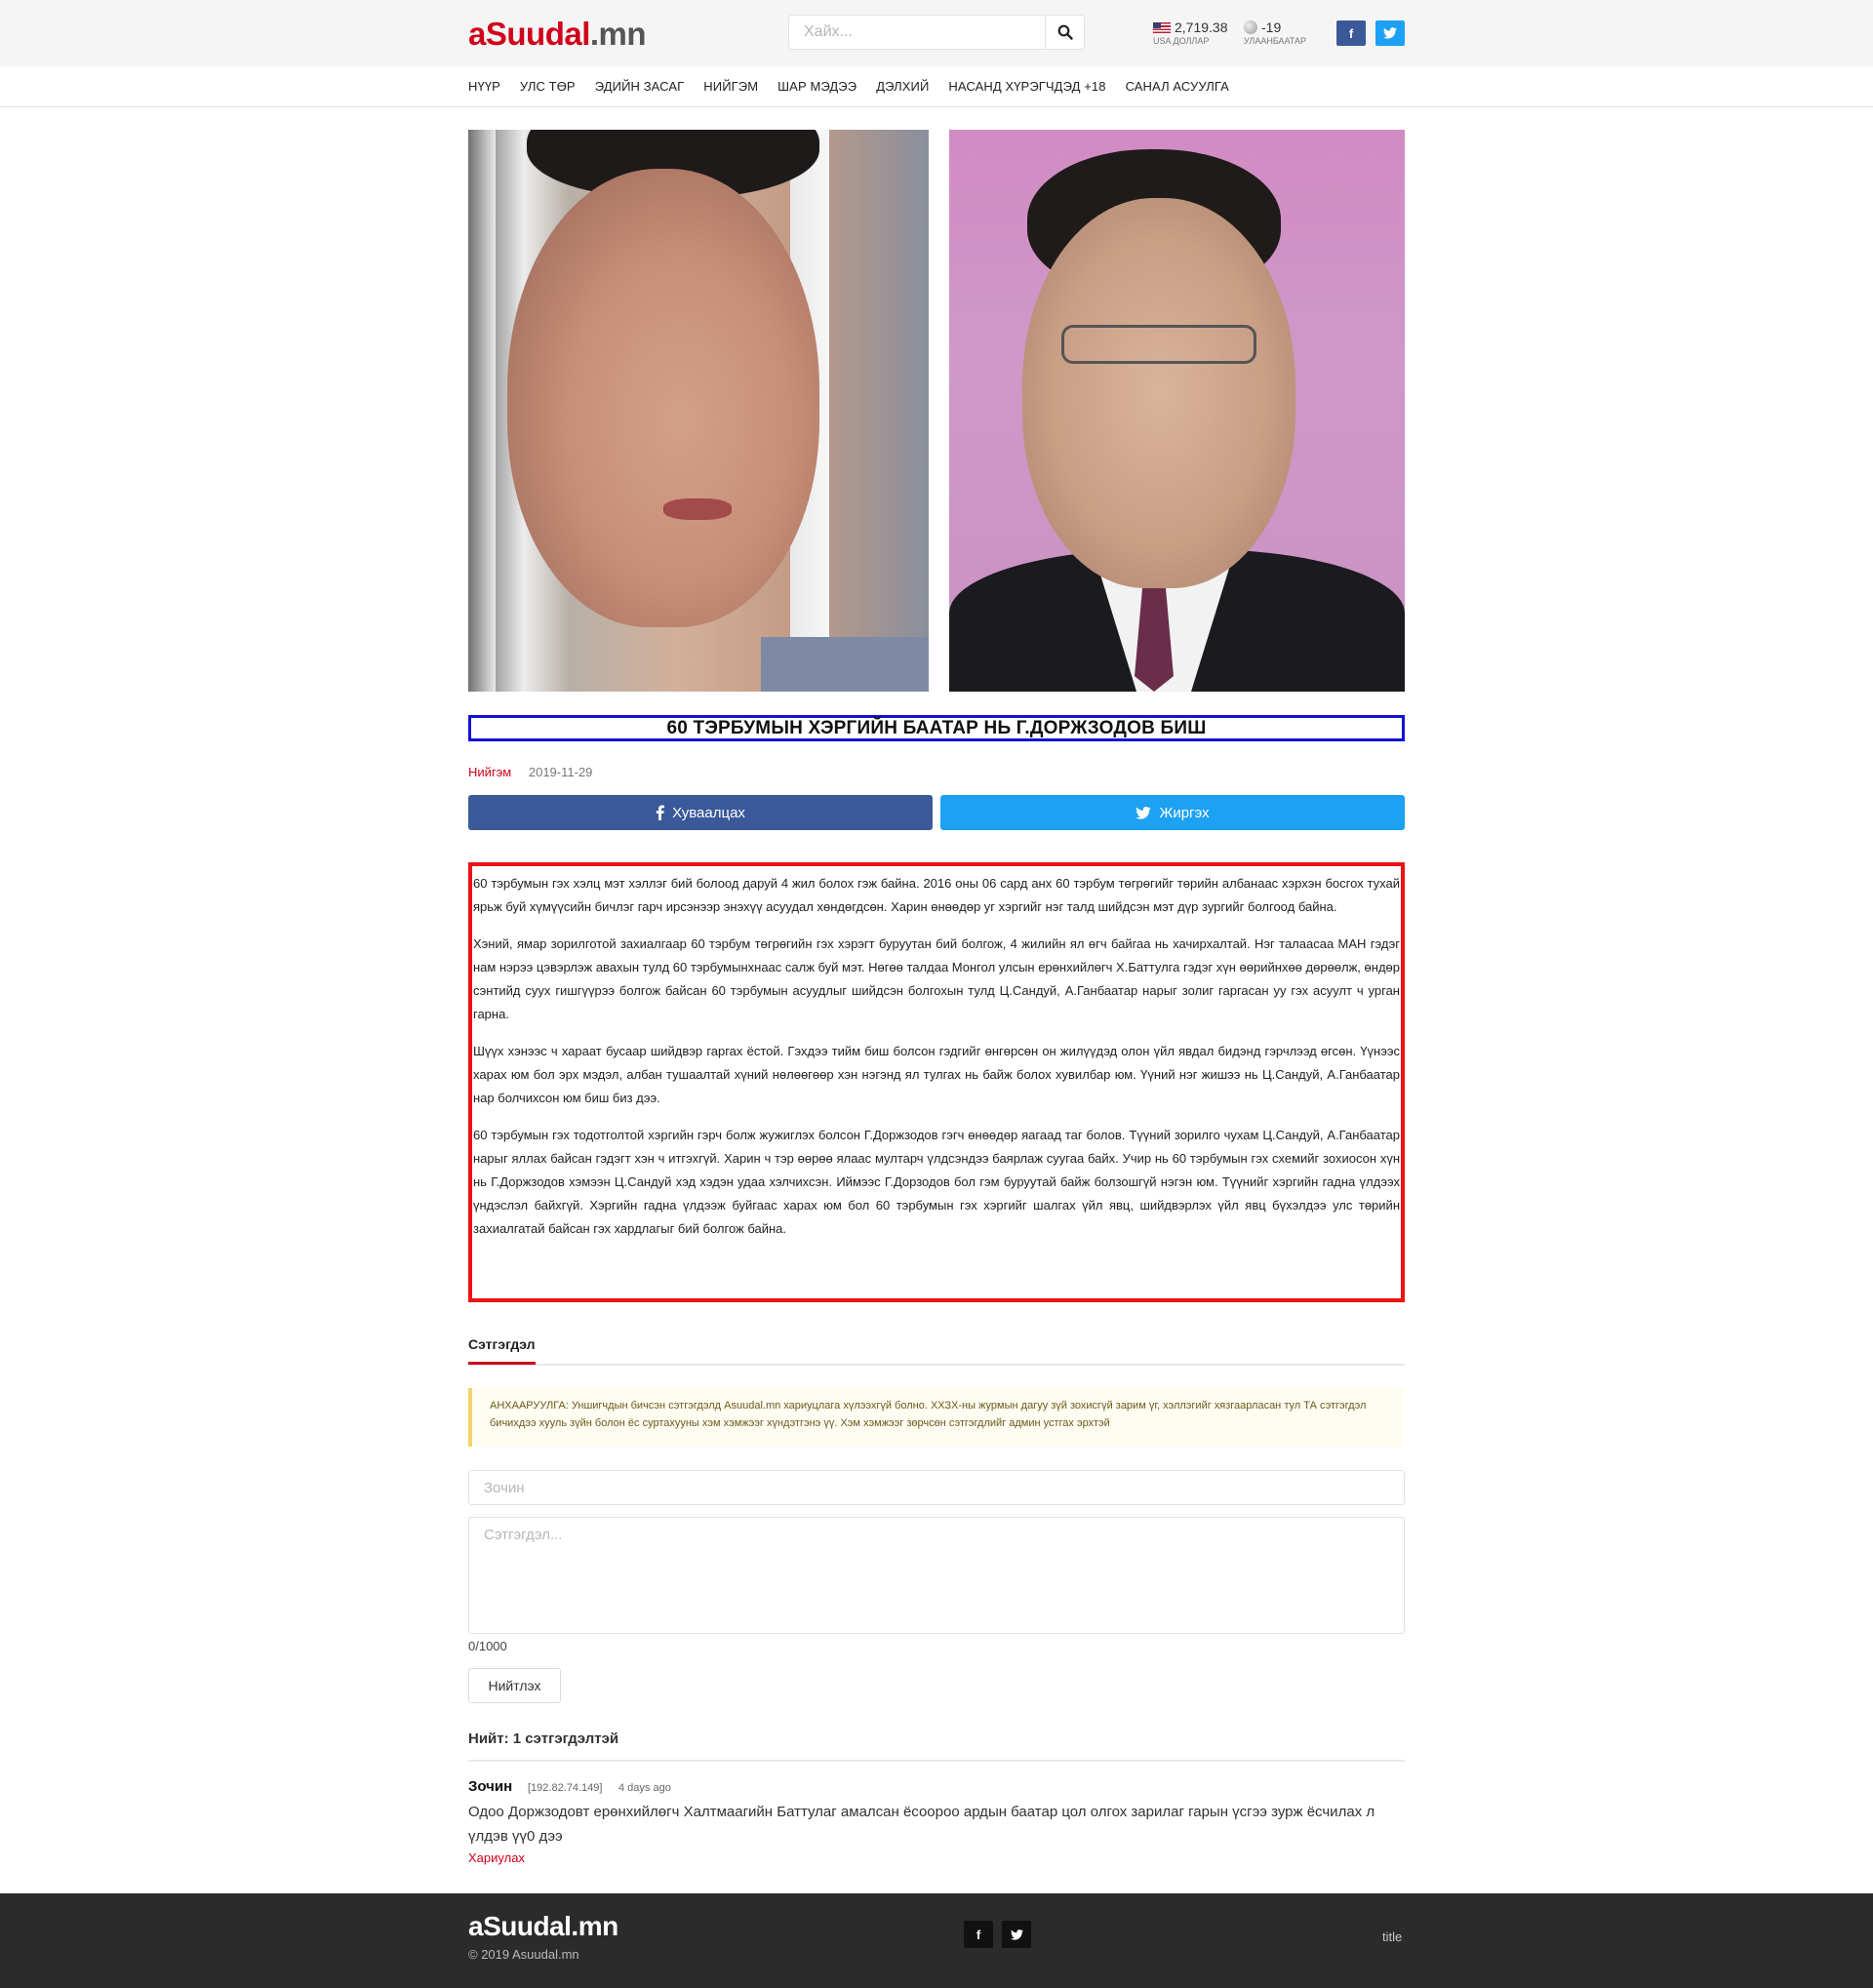 Image resolution: width=1873 pixels, height=1988 pixels. Describe the element at coordinates (514, 1686) in the screenshot. I see `post-comment-button: Нийтлэх` at that location.